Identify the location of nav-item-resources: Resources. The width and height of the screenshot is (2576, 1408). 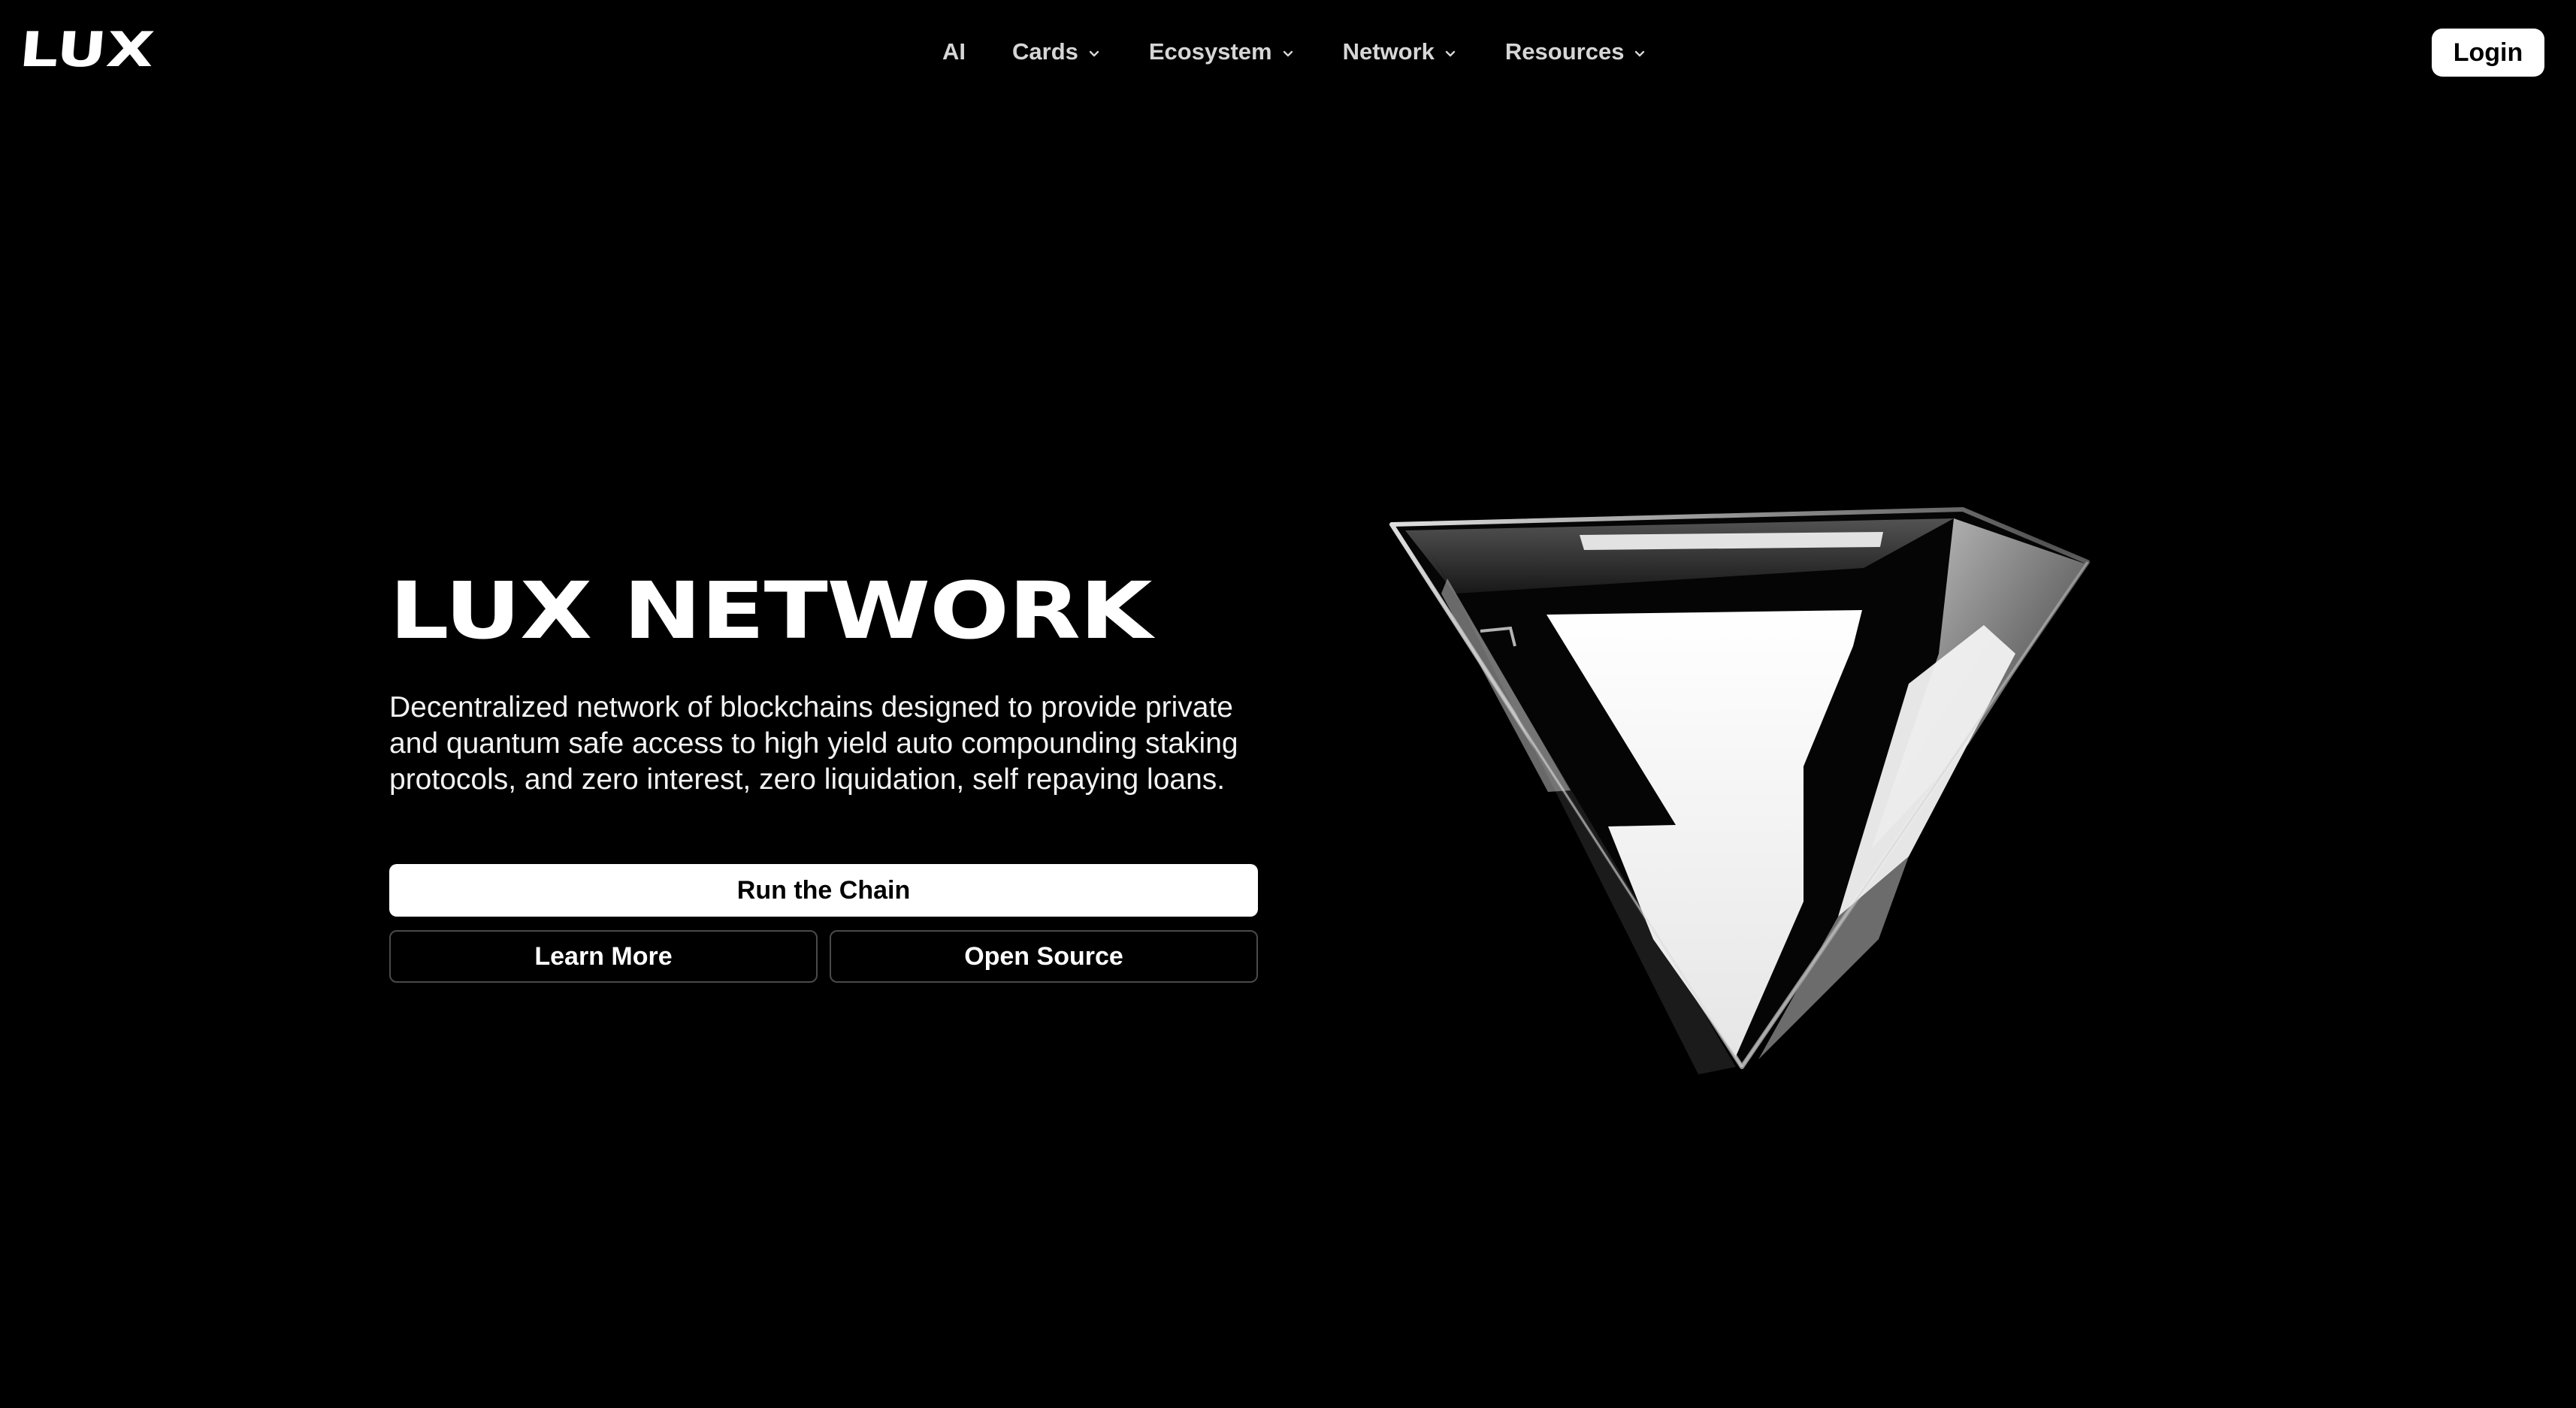
(1577, 52).